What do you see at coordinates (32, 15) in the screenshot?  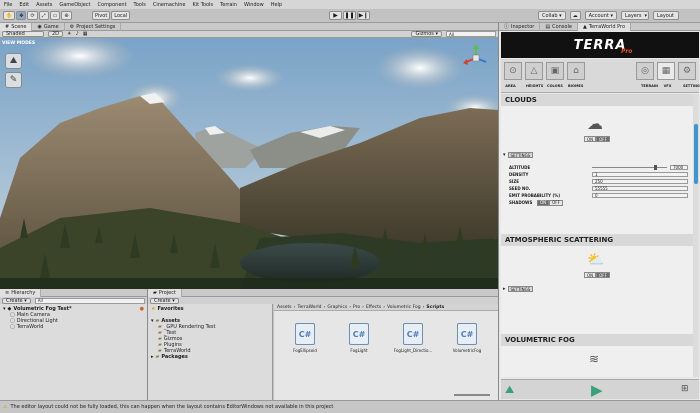 I see `rotate-tool-button: ⟳` at bounding box center [32, 15].